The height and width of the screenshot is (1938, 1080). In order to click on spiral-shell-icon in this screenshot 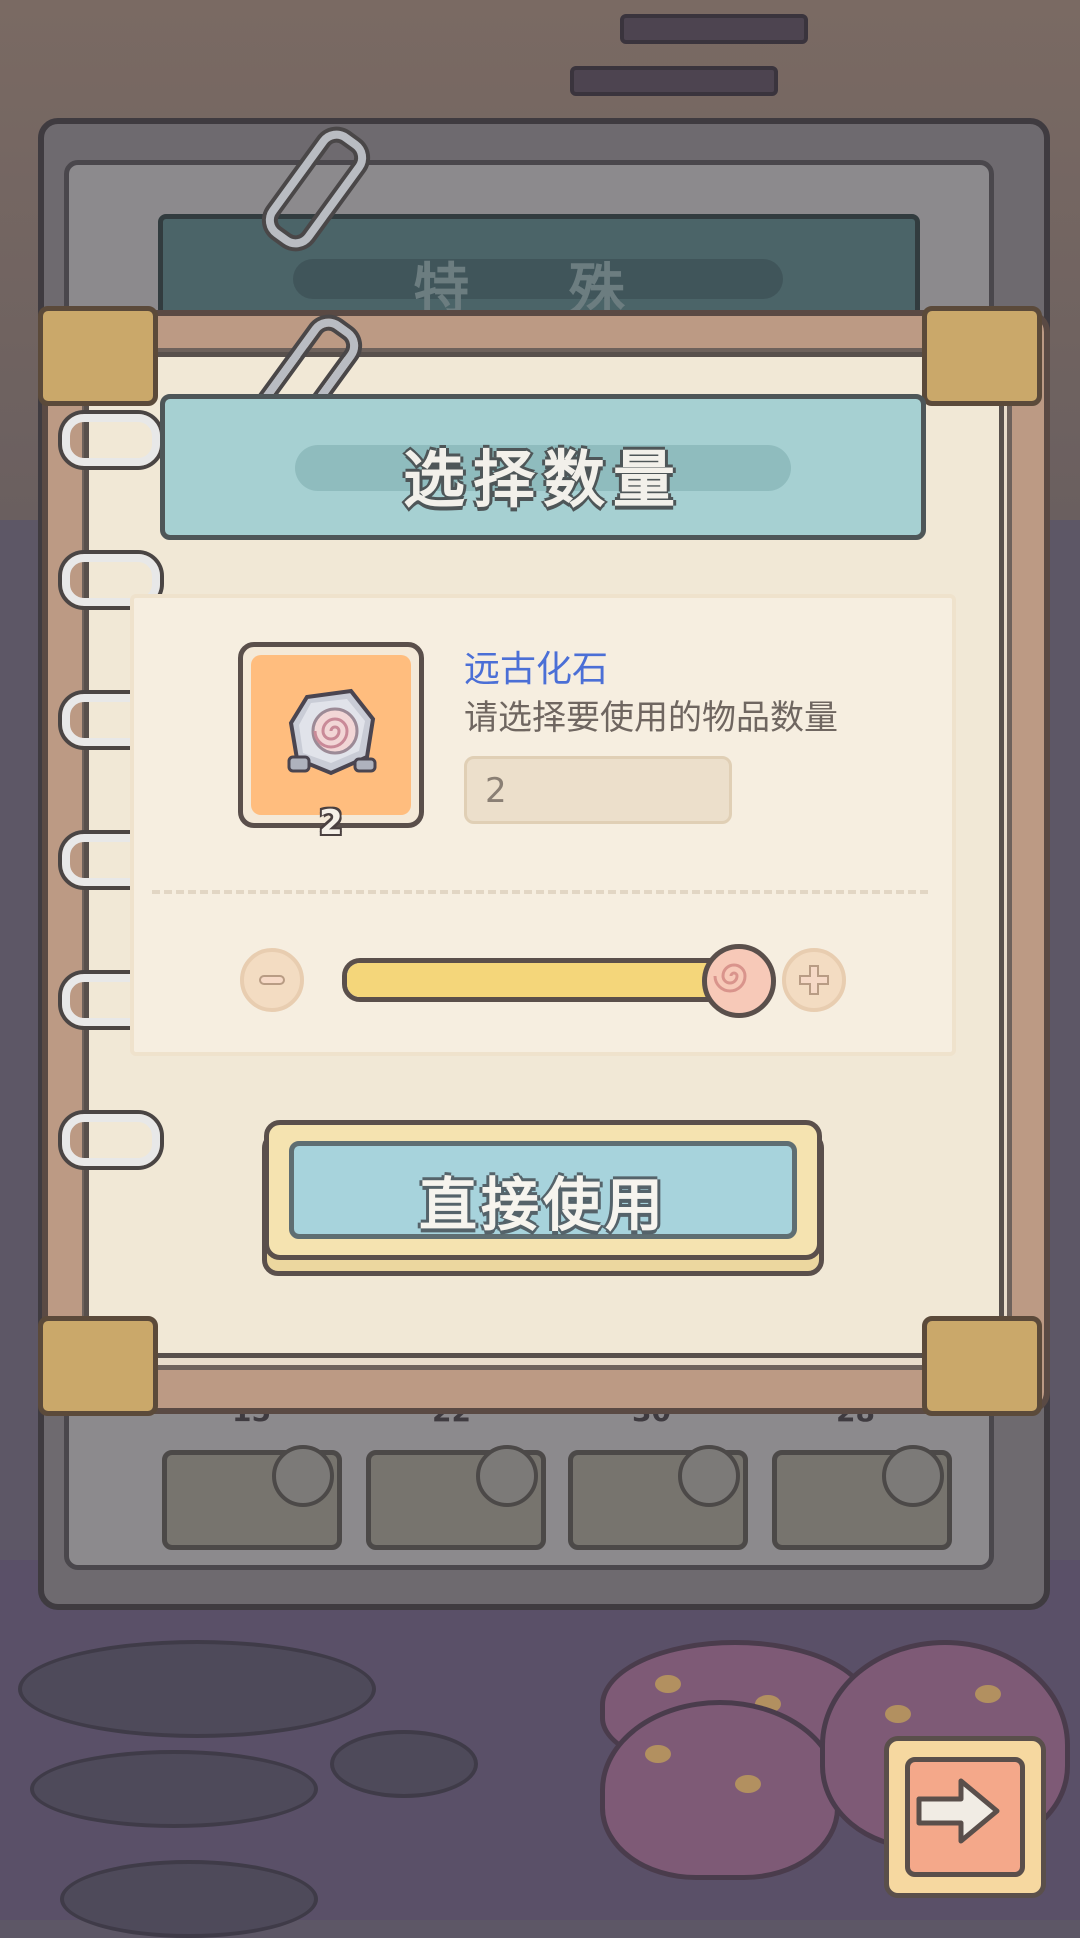, I will do `click(730, 978)`.